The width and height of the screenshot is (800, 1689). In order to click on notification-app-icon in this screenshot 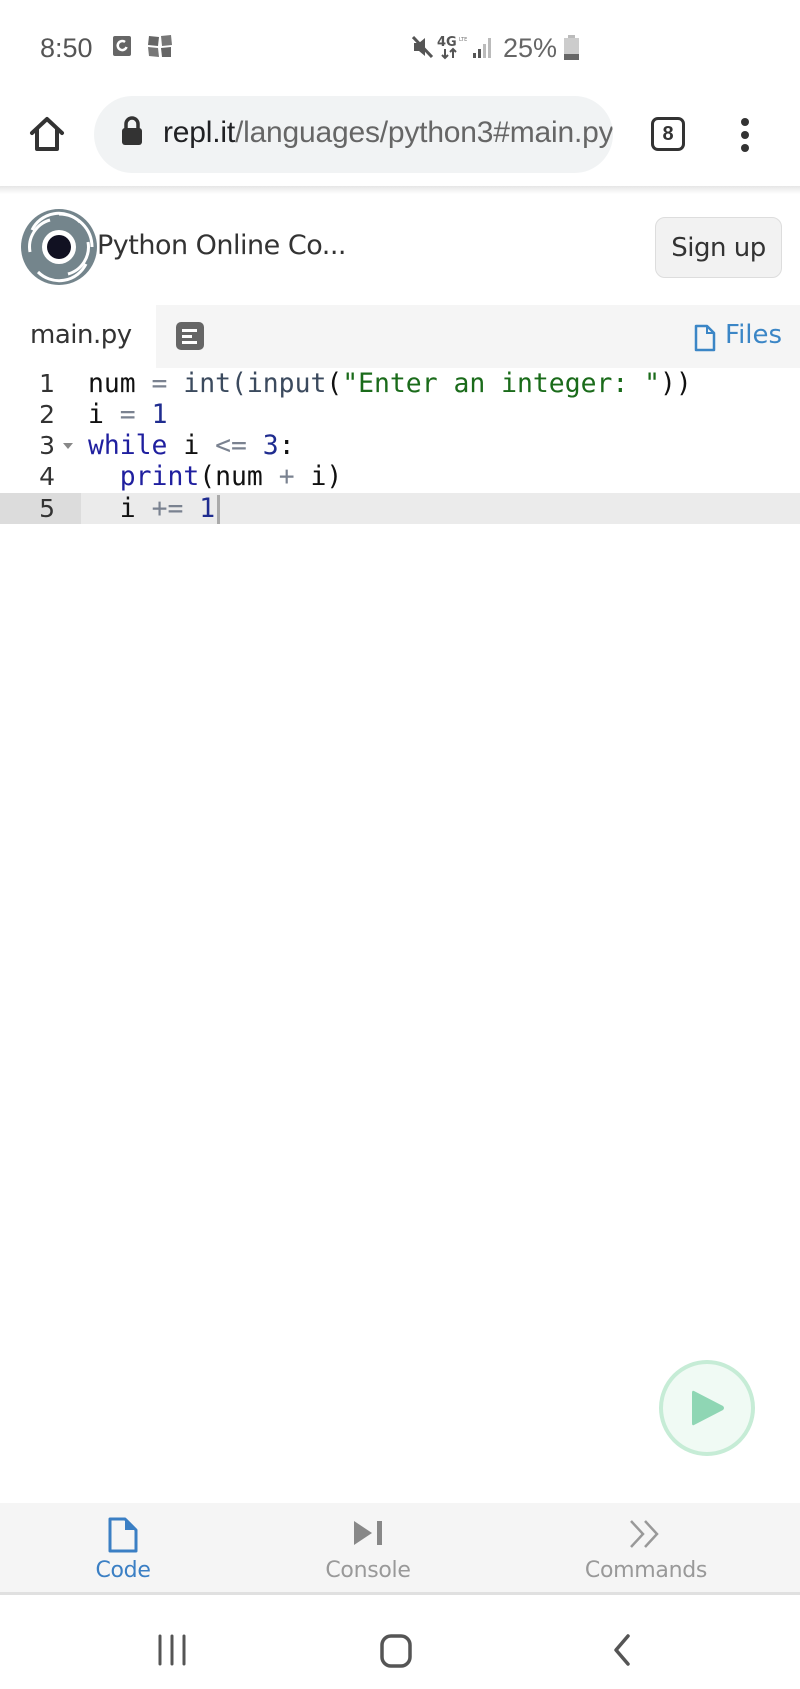, I will do `click(122, 46)`.